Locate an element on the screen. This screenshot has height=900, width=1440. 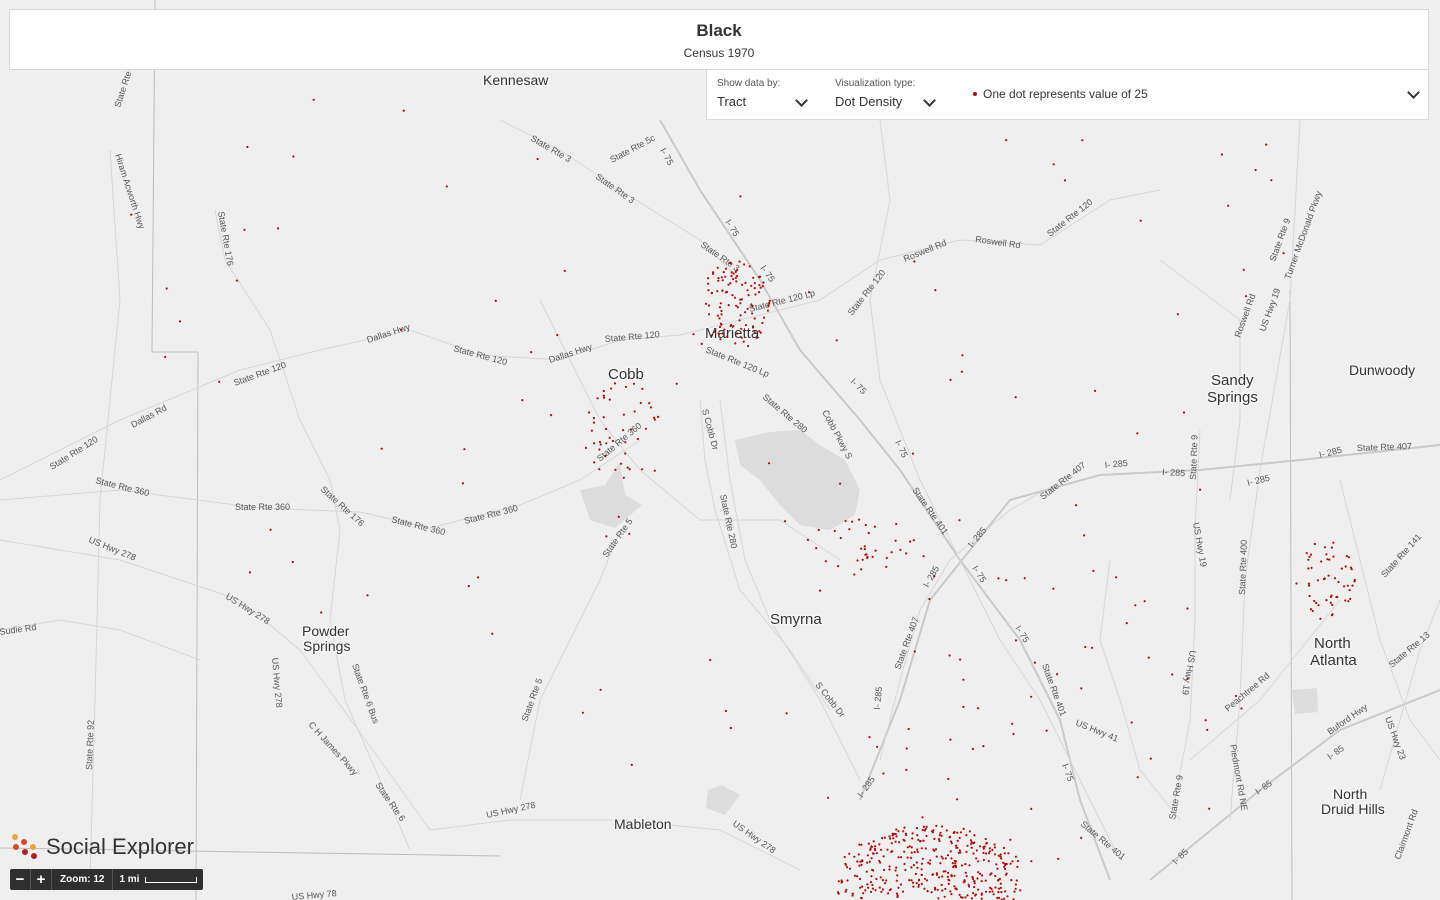
brand-name: Social Explorer is located at coordinates (120, 846).